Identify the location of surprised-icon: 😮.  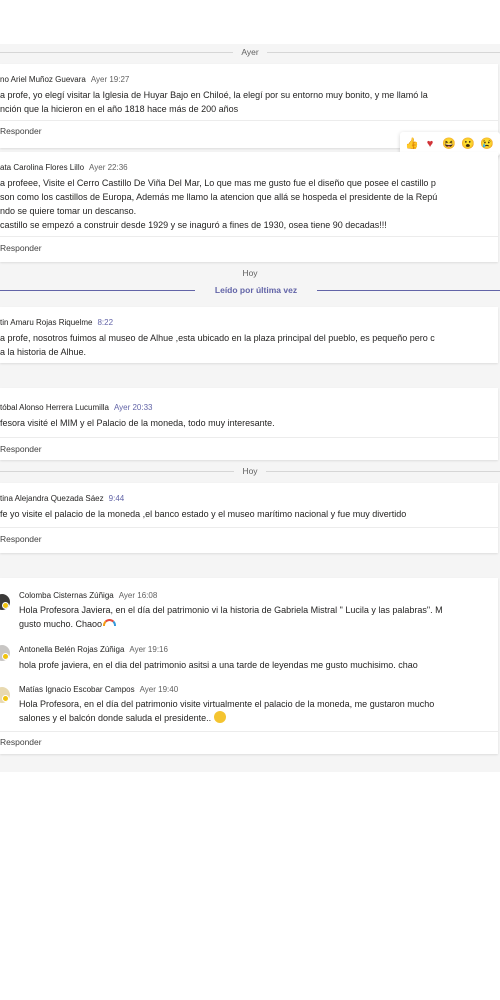
(468, 144).